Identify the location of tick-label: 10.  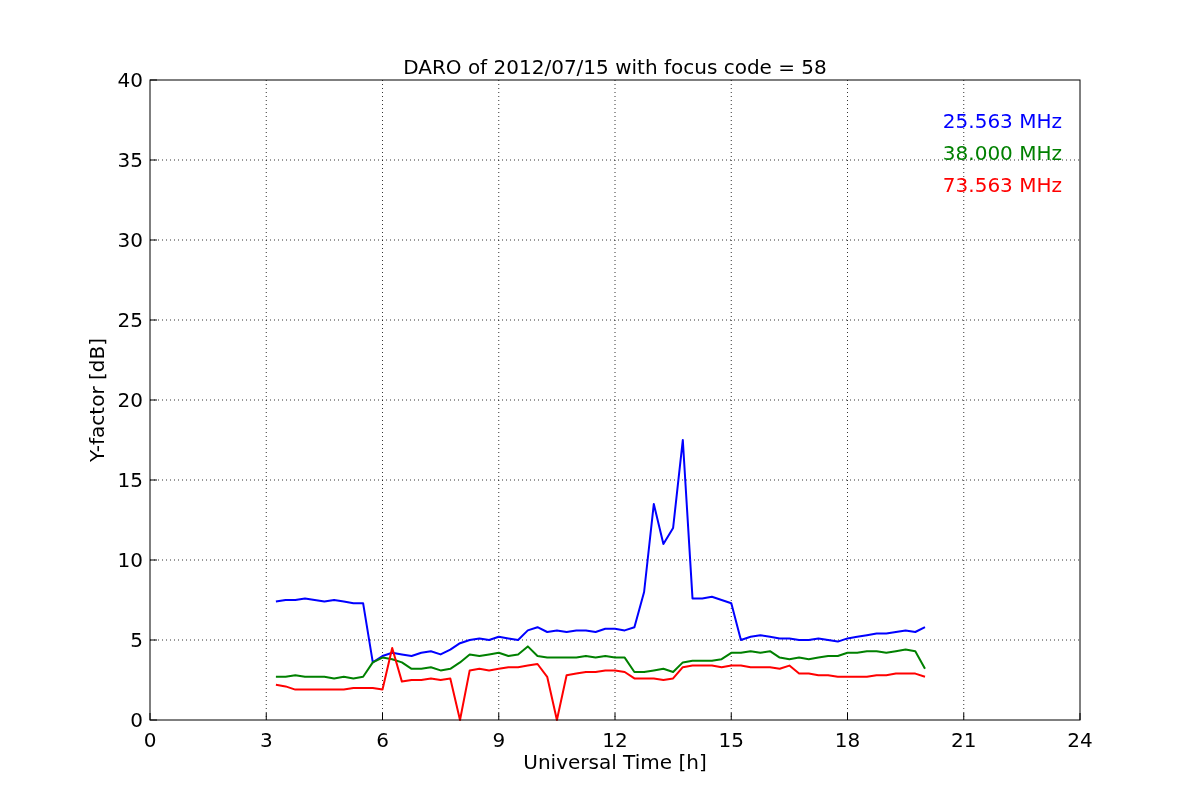
(130, 560).